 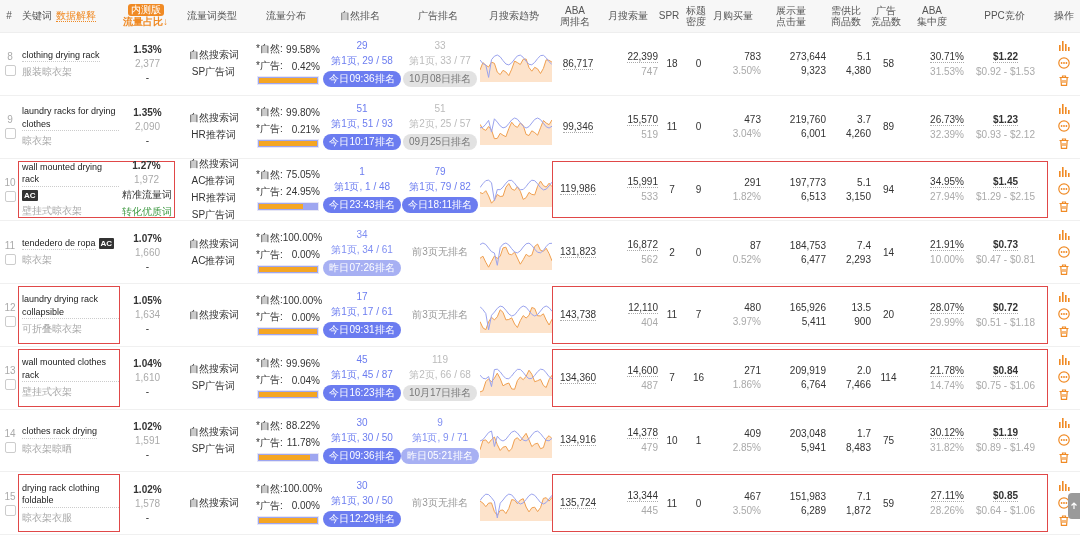 I want to click on supply-demand-ratio: 5.1, so click(x=864, y=57).